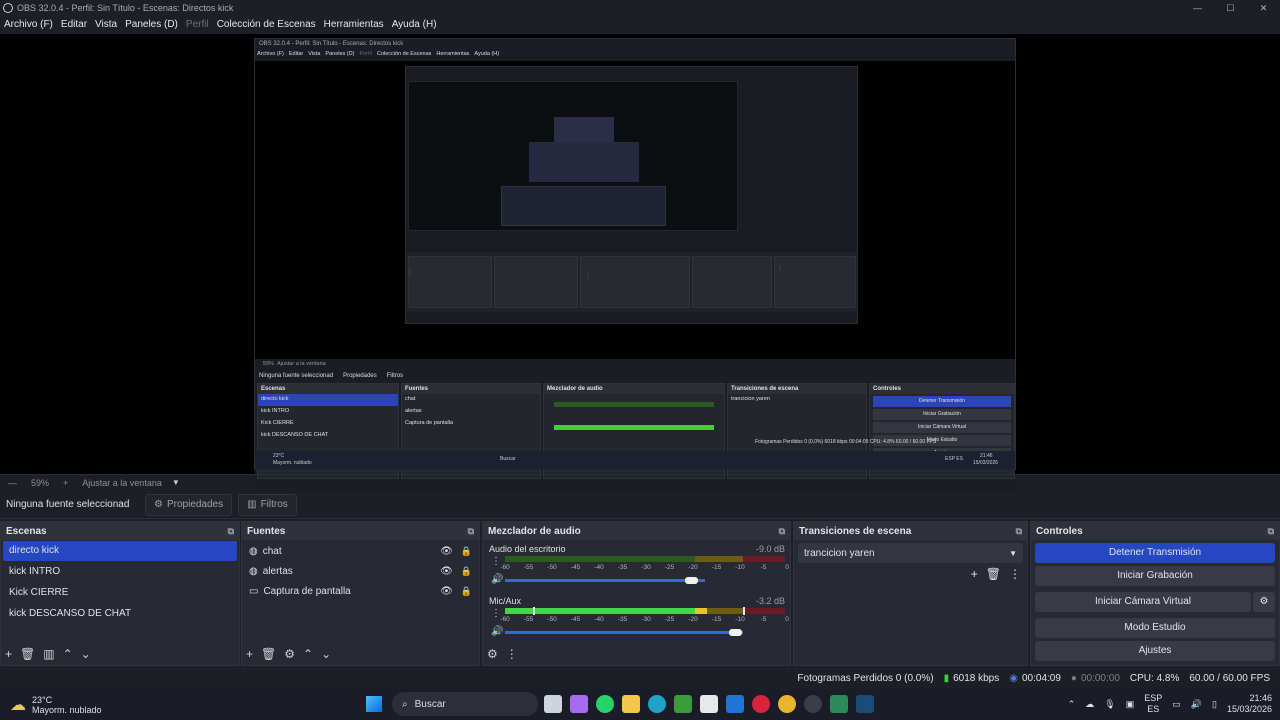  What do you see at coordinates (122, 483) in the screenshot?
I see `zoom-mode: Ajustar a la ventana` at bounding box center [122, 483].